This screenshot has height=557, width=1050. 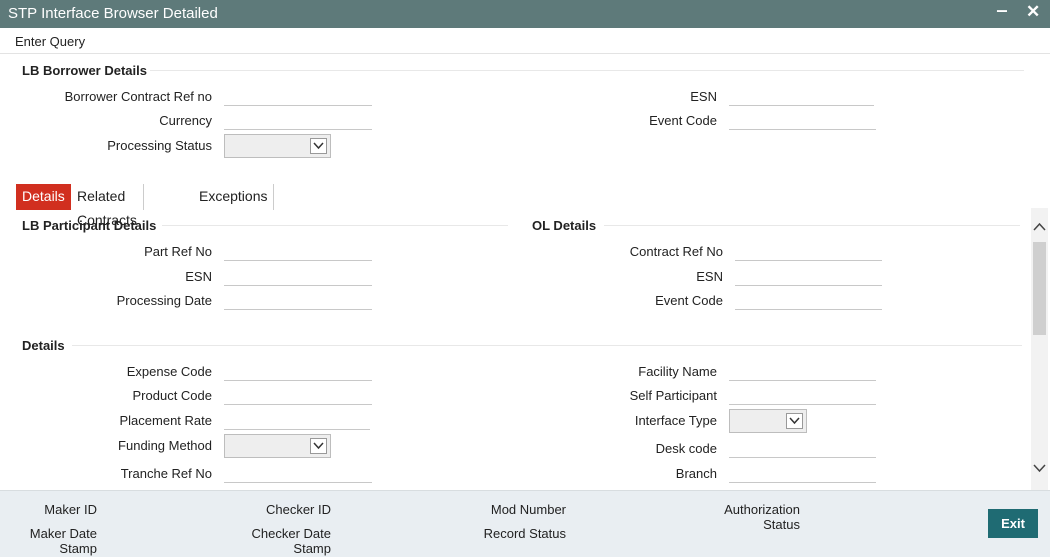 What do you see at coordinates (673, 395) in the screenshot?
I see `self-participant-label: Self Participant` at bounding box center [673, 395].